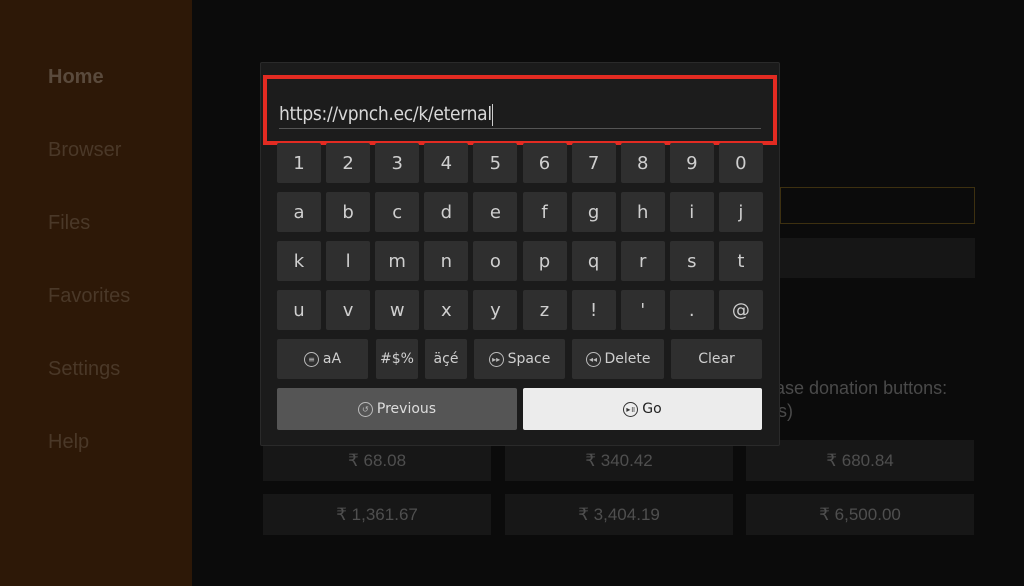 The height and width of the screenshot is (586, 1024). I want to click on delete-label: Delete, so click(627, 359).